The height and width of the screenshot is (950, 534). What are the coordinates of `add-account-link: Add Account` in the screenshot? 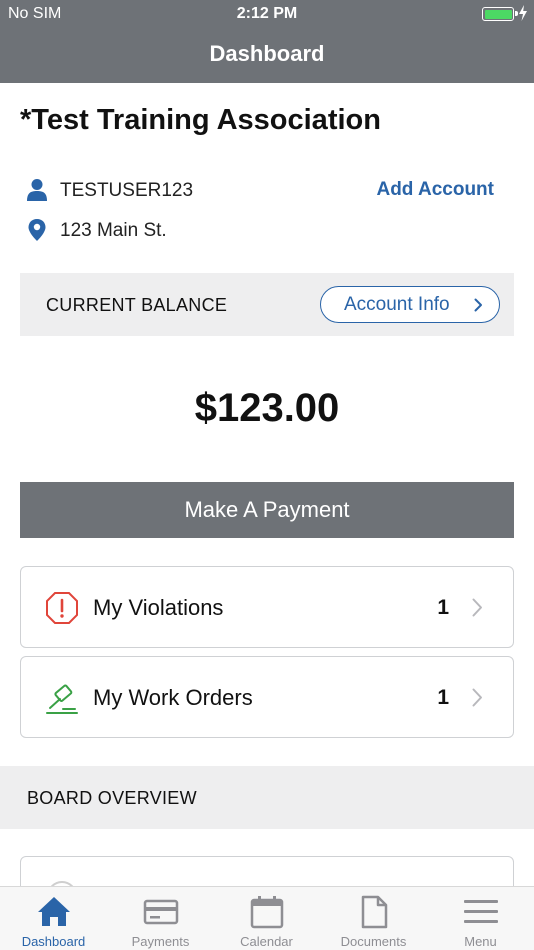 It's located at (435, 190).